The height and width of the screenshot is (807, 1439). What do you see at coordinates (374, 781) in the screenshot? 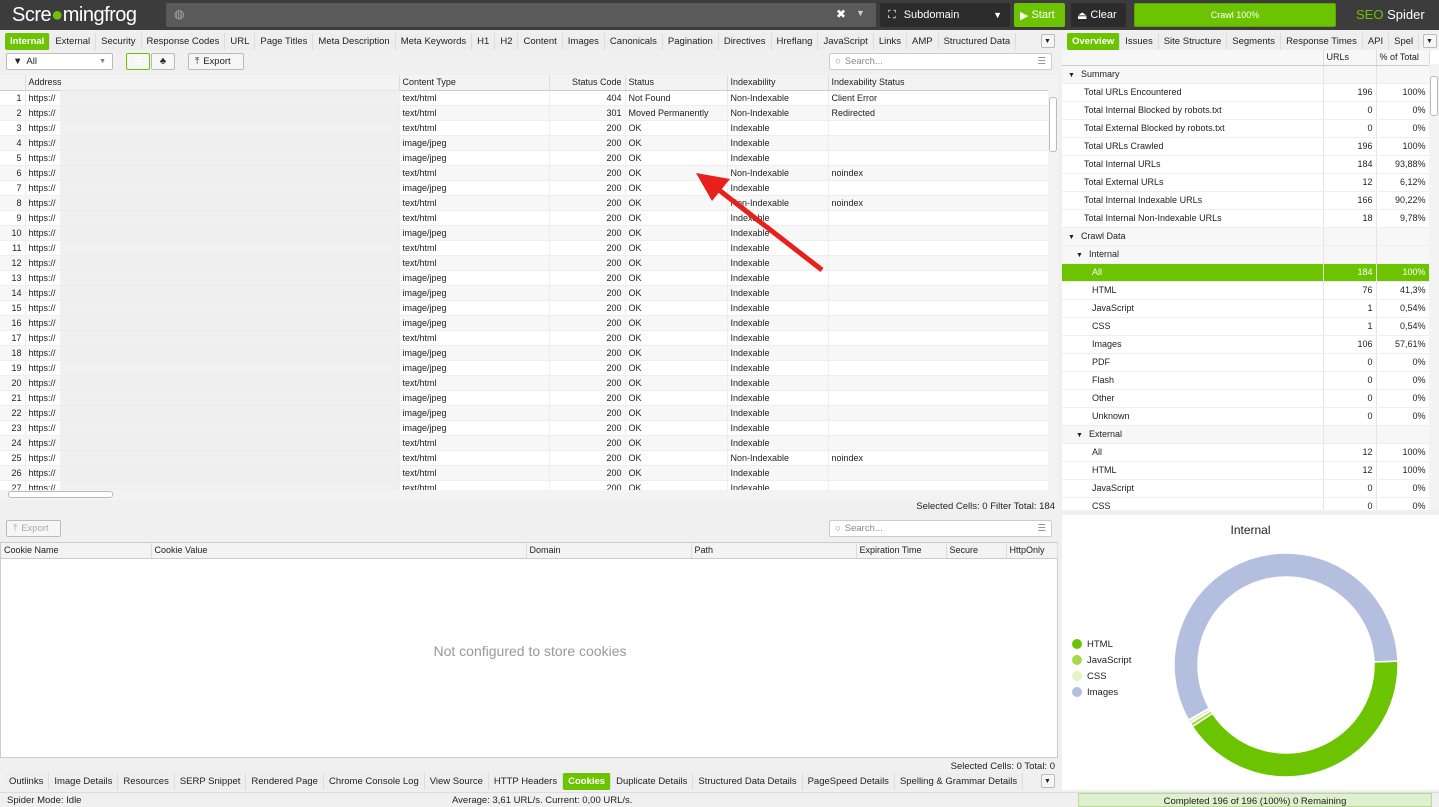
I see `tab-chrome-console-log: Chrome Console Log` at bounding box center [374, 781].